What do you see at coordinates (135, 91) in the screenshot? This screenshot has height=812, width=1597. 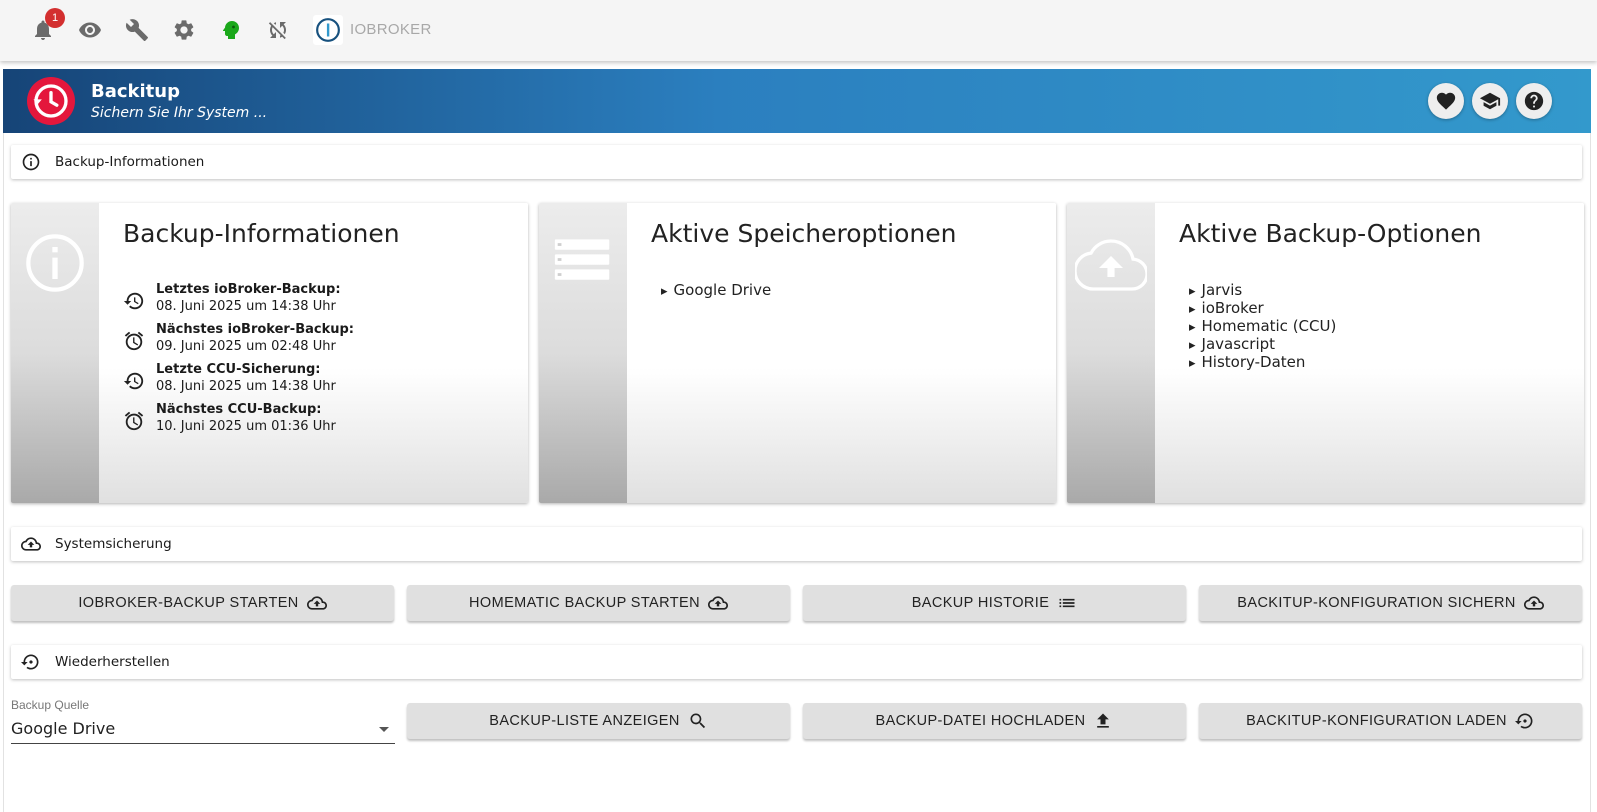 I see `app-title: Backitup` at bounding box center [135, 91].